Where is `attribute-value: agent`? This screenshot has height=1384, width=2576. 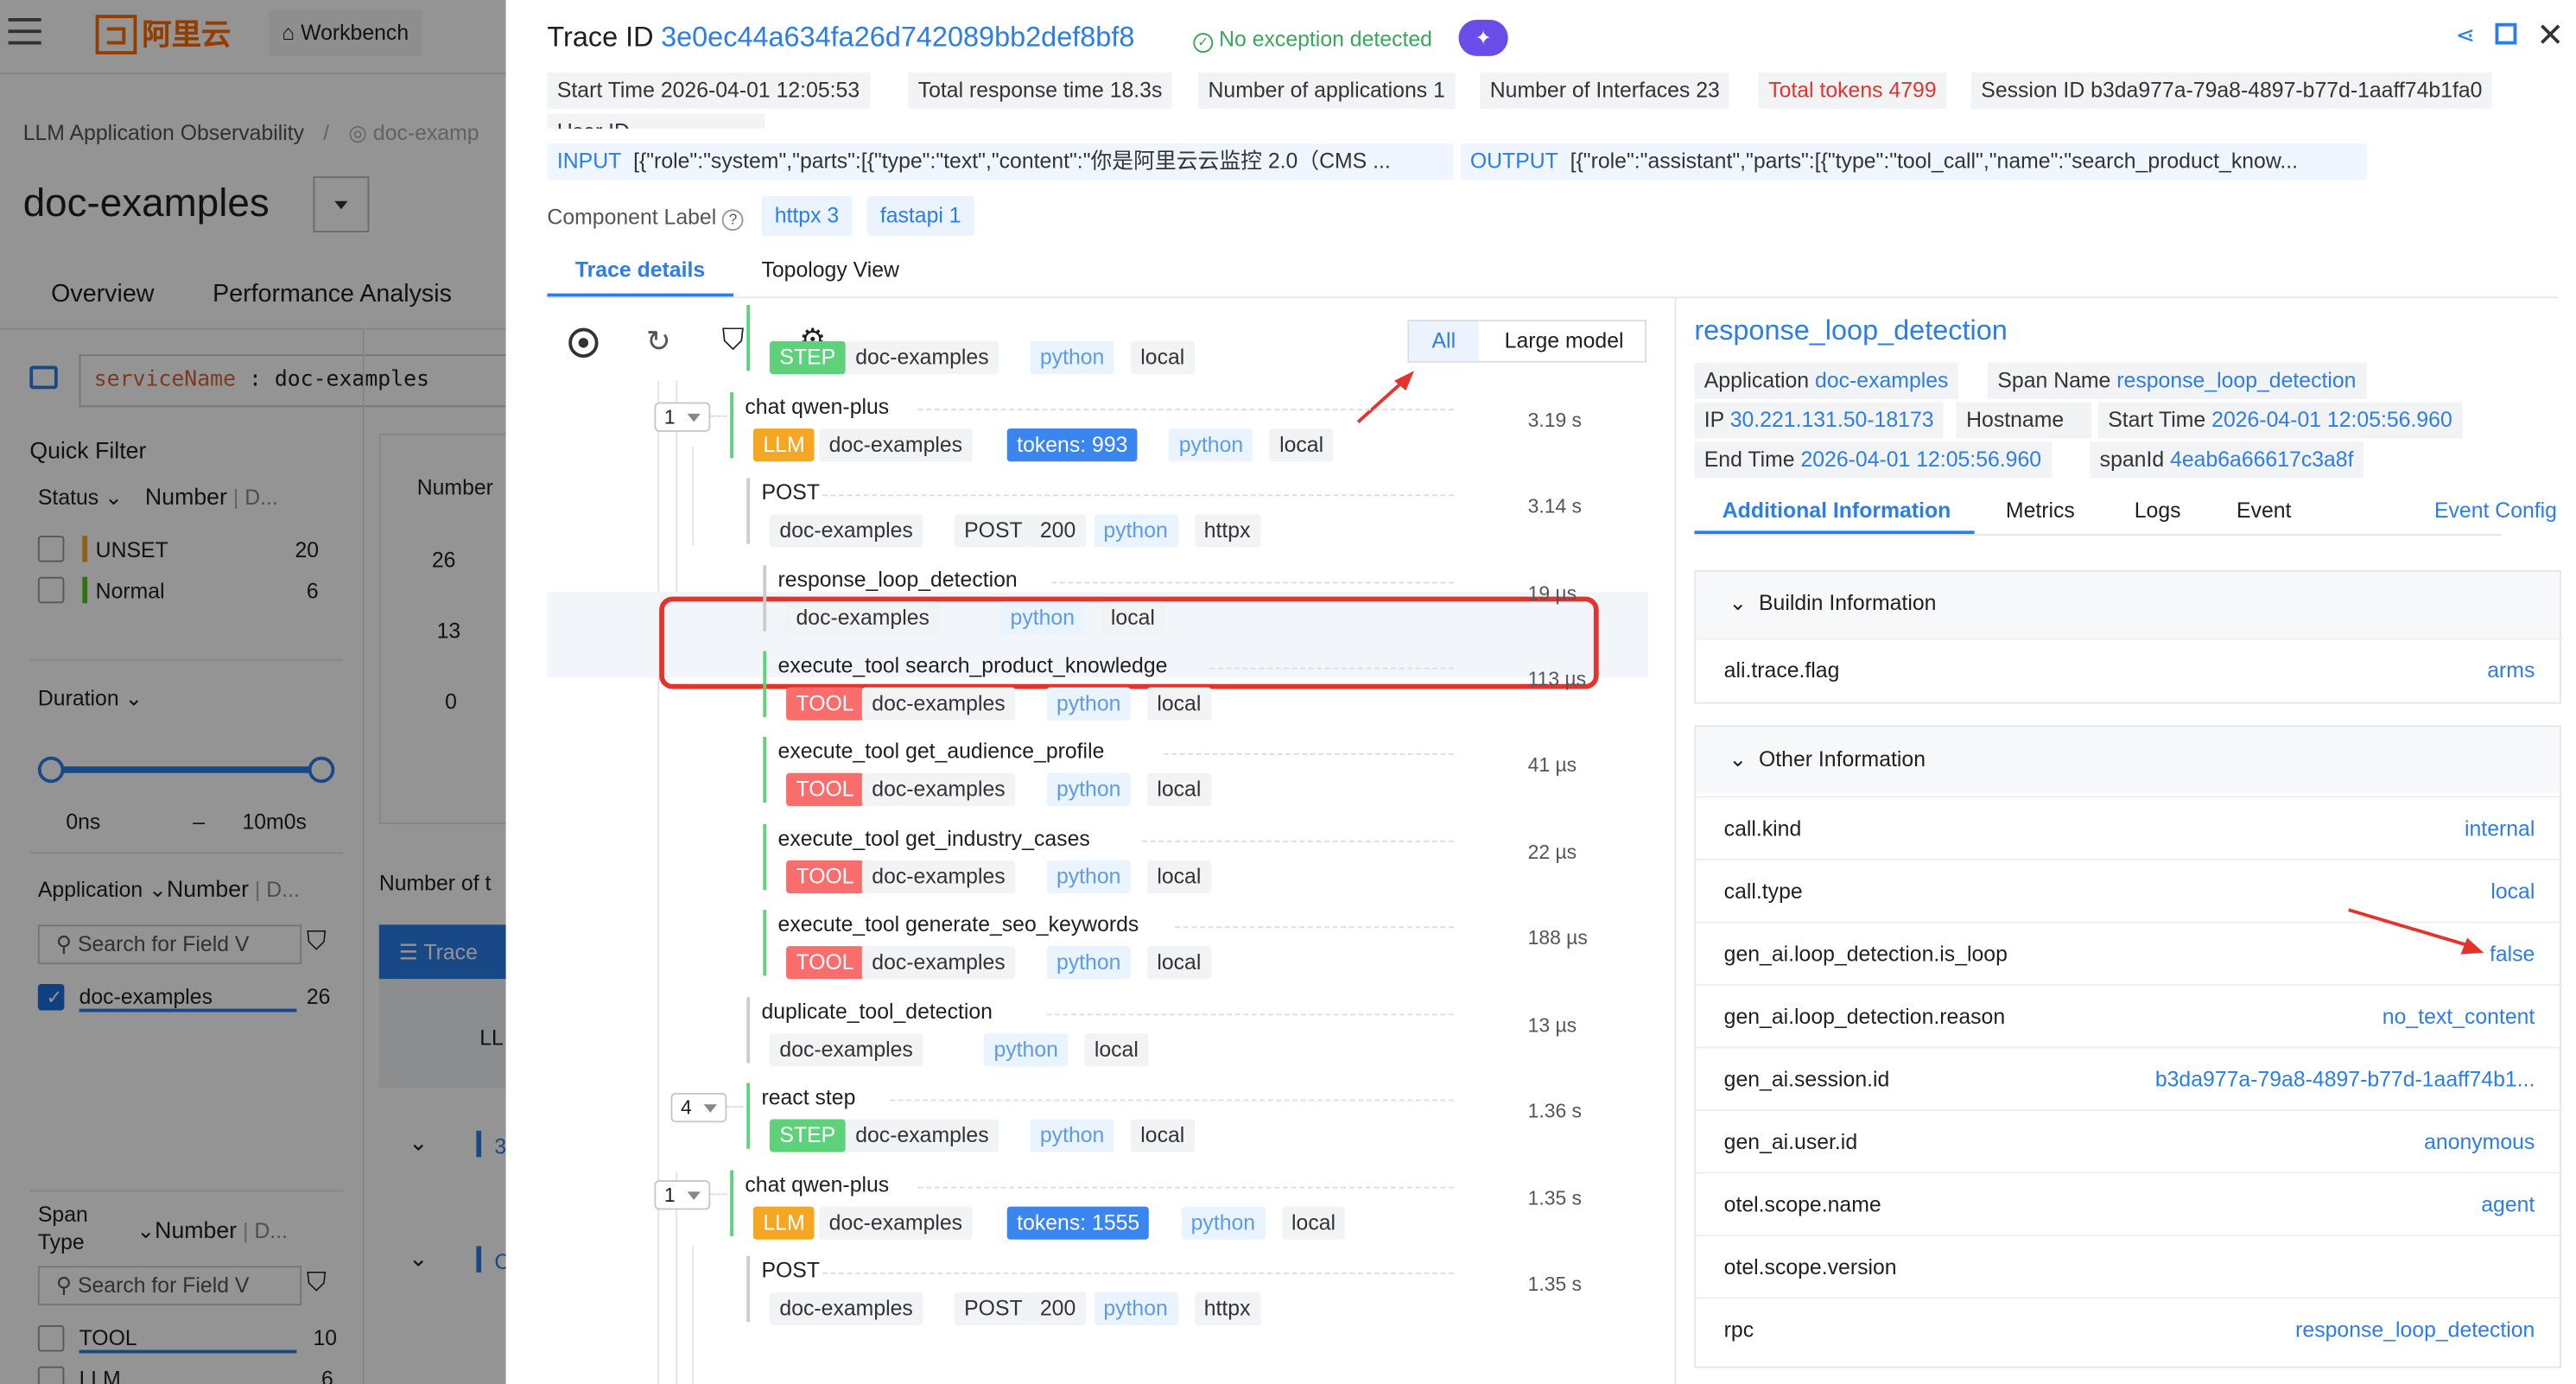
attribute-value: agent is located at coordinates (2508, 1203).